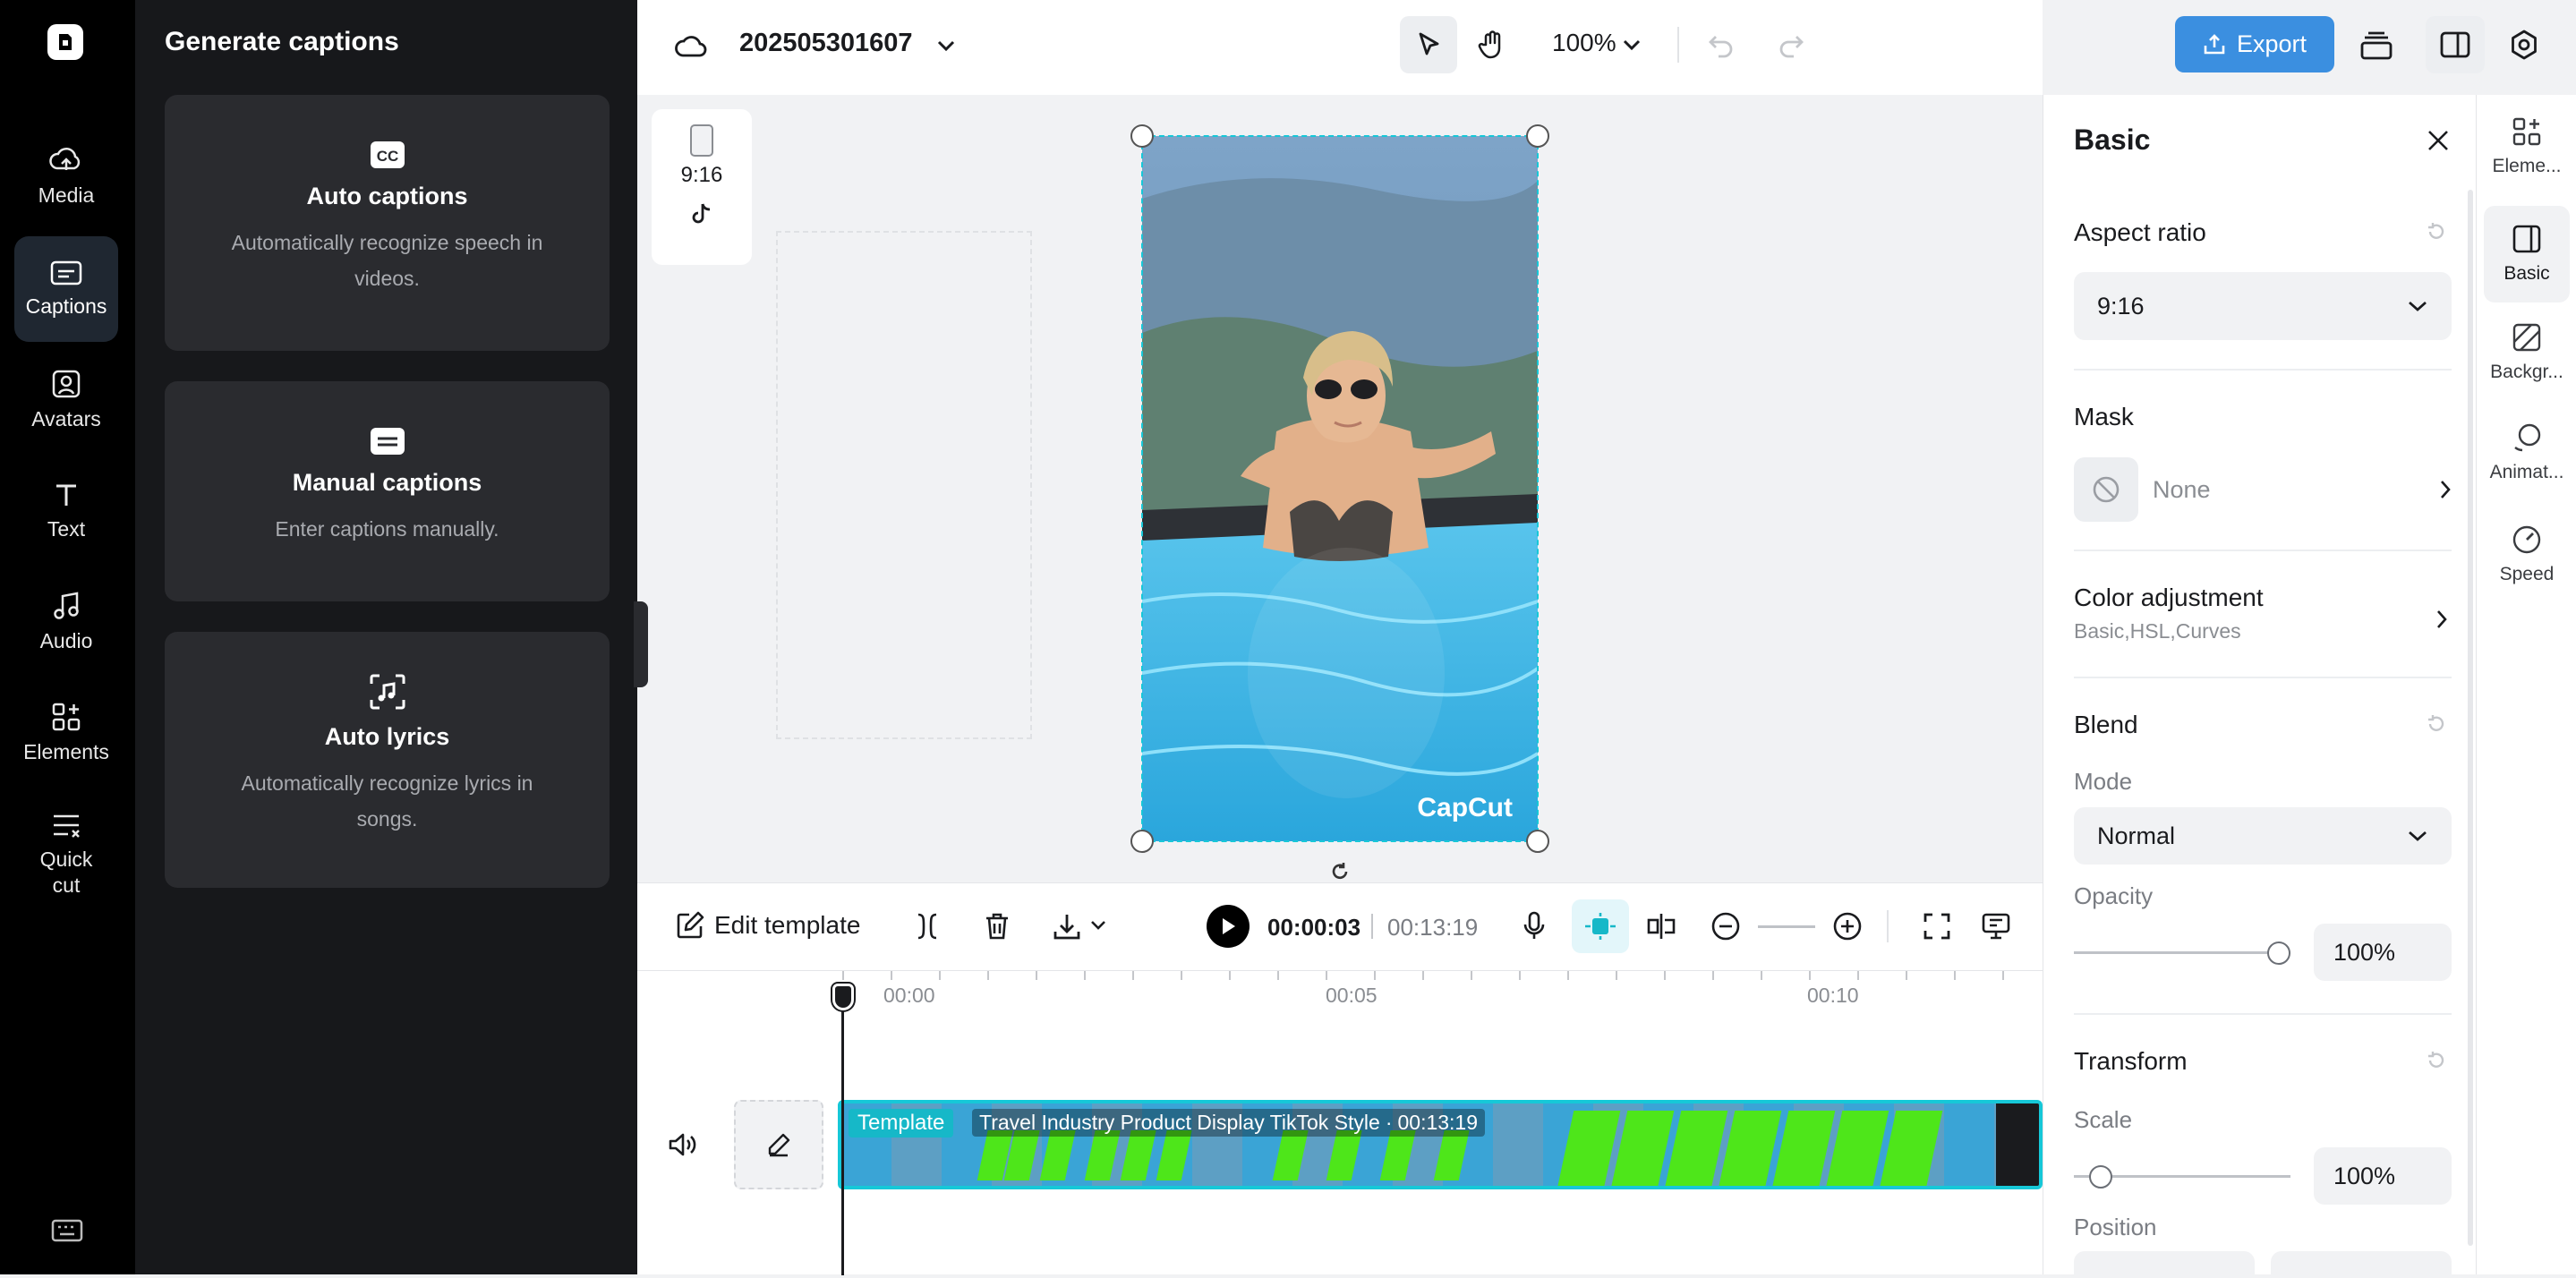 The width and height of the screenshot is (2576, 1278). What do you see at coordinates (1721, 45) in the screenshot?
I see `undo-icon` at bounding box center [1721, 45].